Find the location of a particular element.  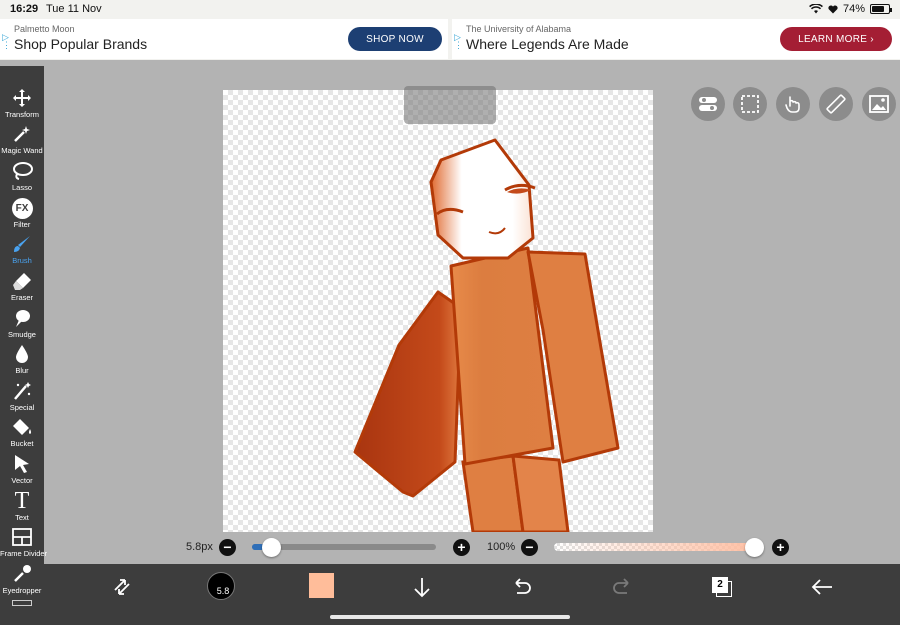

brush-preview-button: 5.8 is located at coordinates (221, 586).